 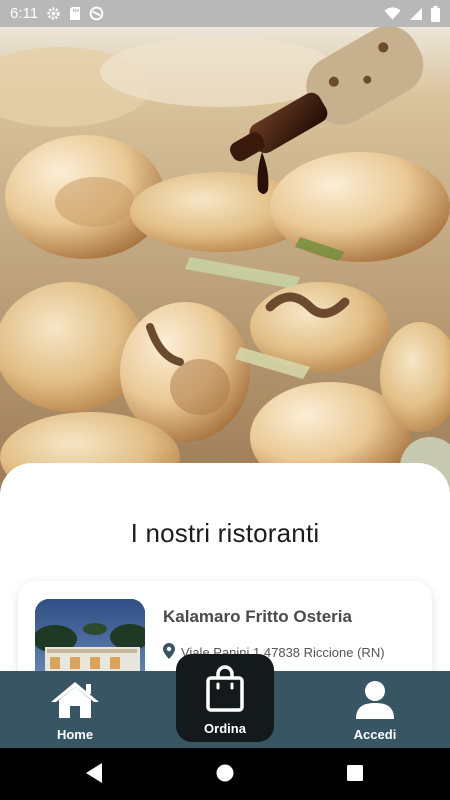 I want to click on signal-icon, so click(x=416, y=14).